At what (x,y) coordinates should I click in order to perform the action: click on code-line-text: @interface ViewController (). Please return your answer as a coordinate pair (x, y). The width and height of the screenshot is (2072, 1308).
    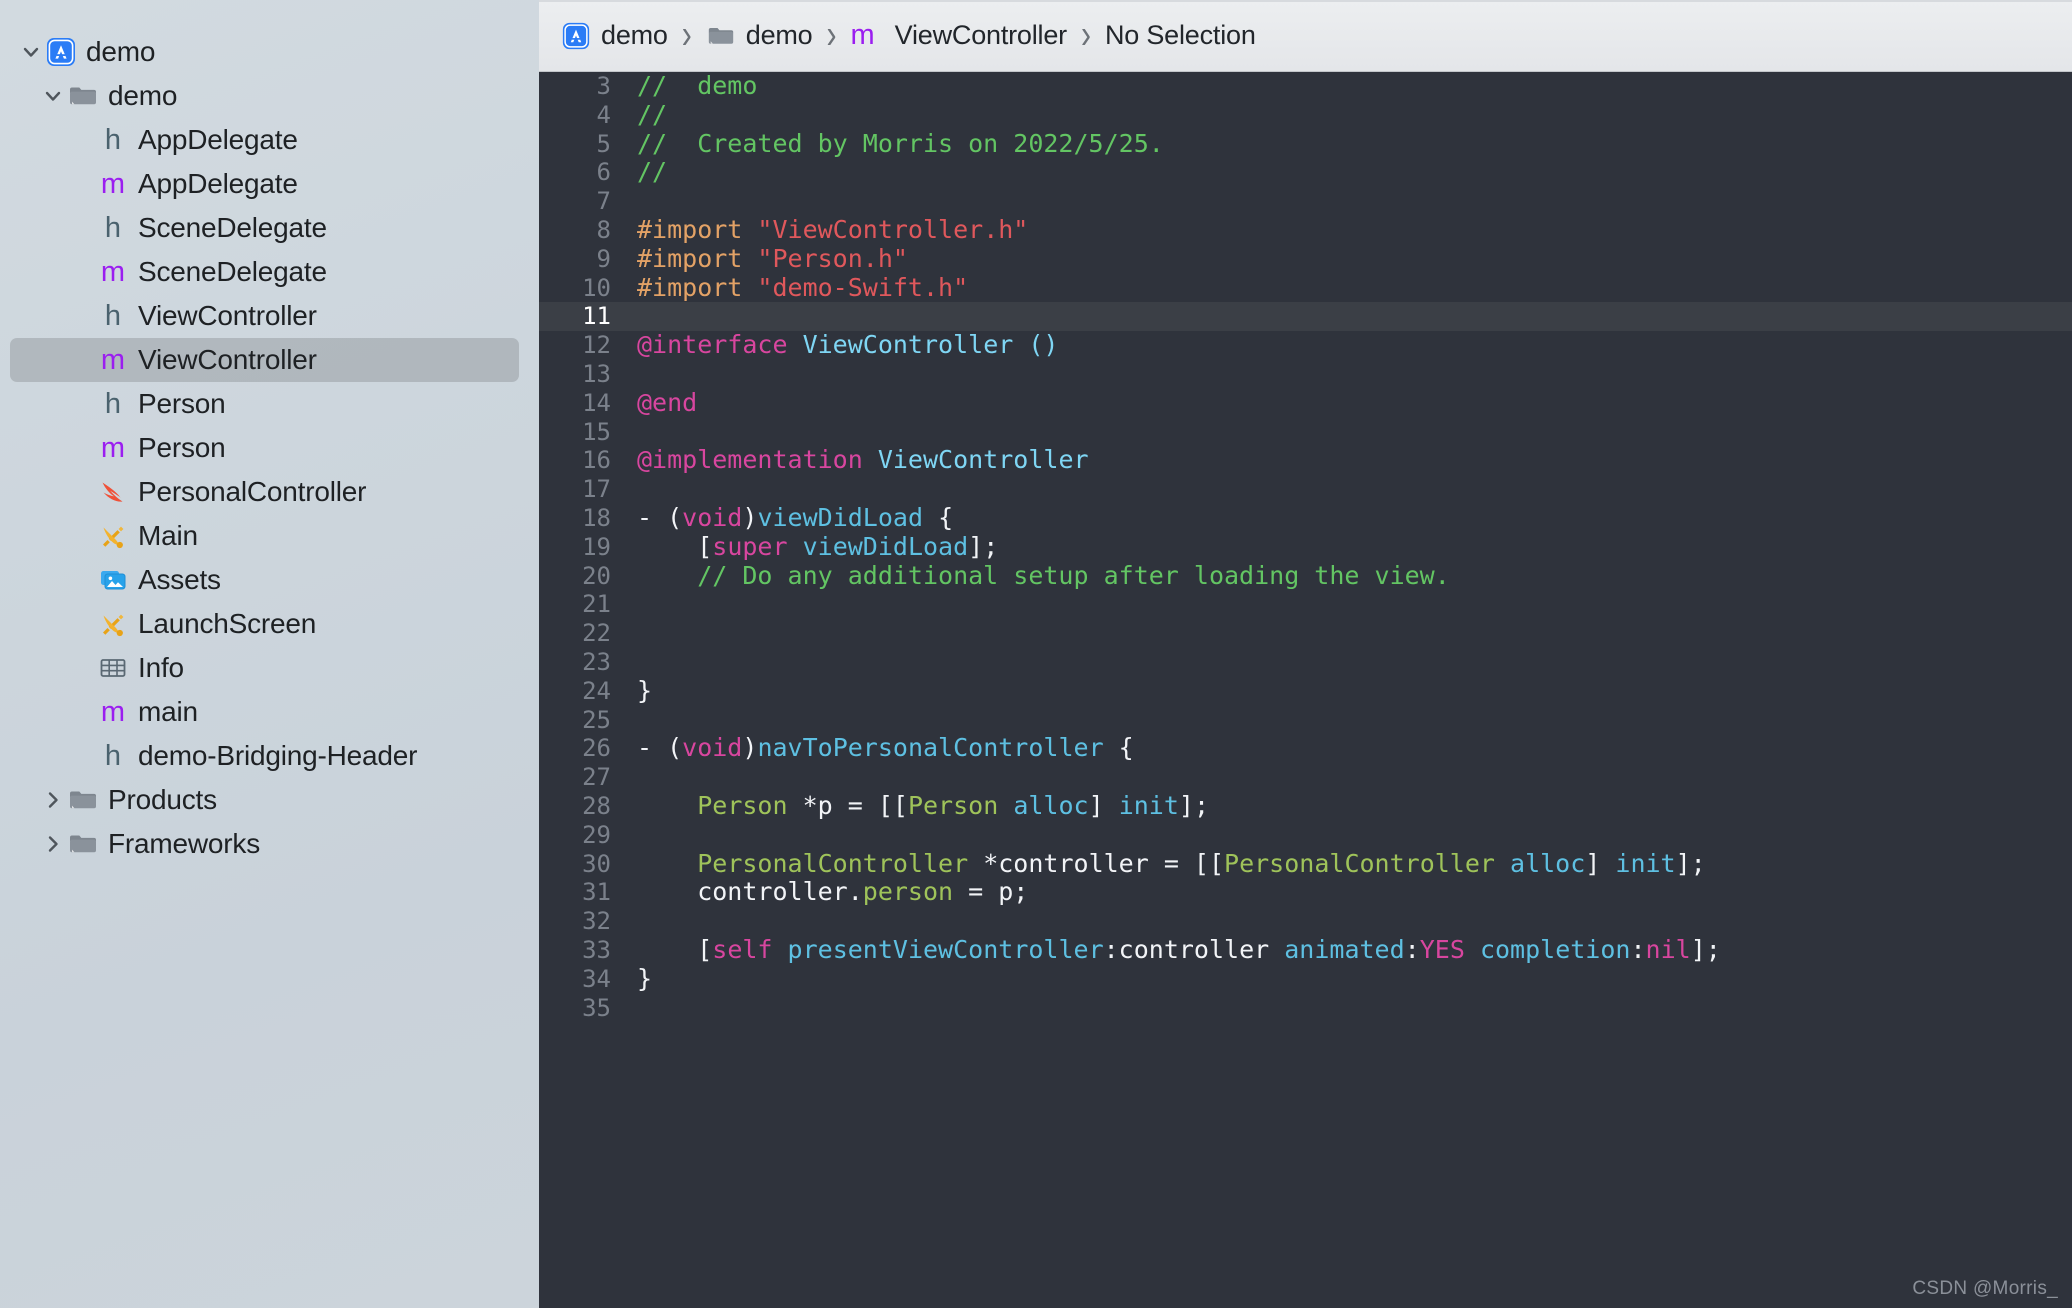
    Looking at the image, I should click on (843, 345).